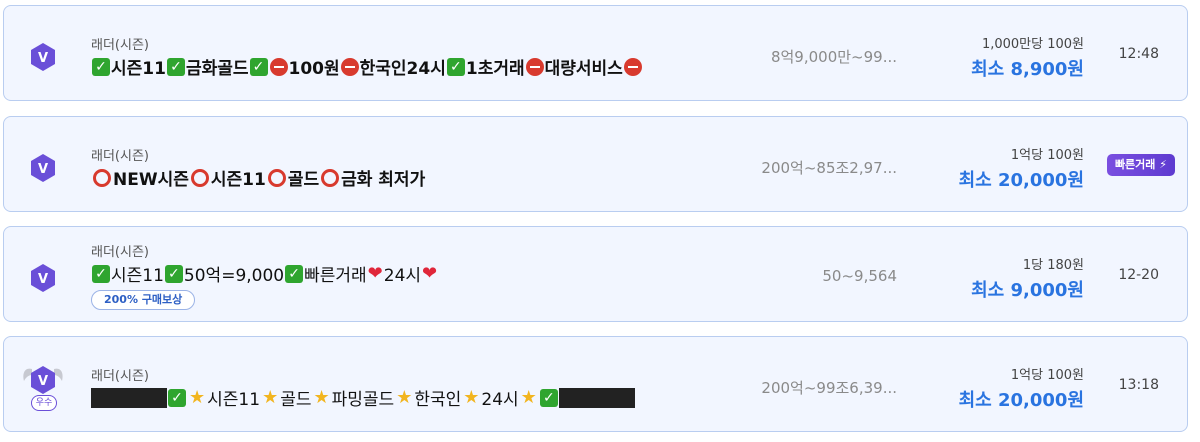 The width and height of the screenshot is (1200, 442). What do you see at coordinates (1163, 164) in the screenshot?
I see `lightning-icon: ⚡` at bounding box center [1163, 164].